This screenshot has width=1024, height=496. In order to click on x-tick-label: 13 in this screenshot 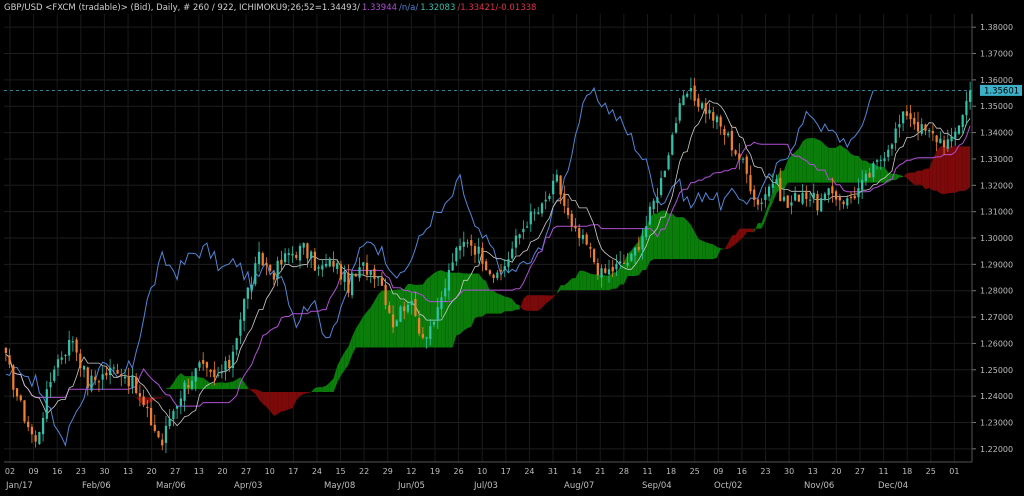, I will do `click(128, 471)`.